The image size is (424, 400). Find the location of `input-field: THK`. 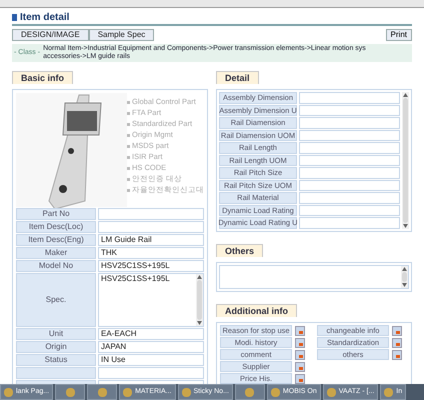

input-field: THK is located at coordinates (151, 253).